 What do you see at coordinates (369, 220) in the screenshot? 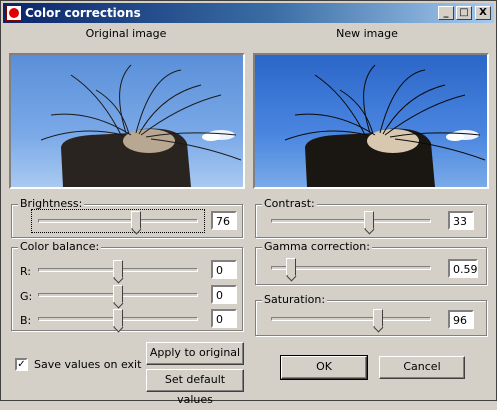
I see `contrast-thumb` at bounding box center [369, 220].